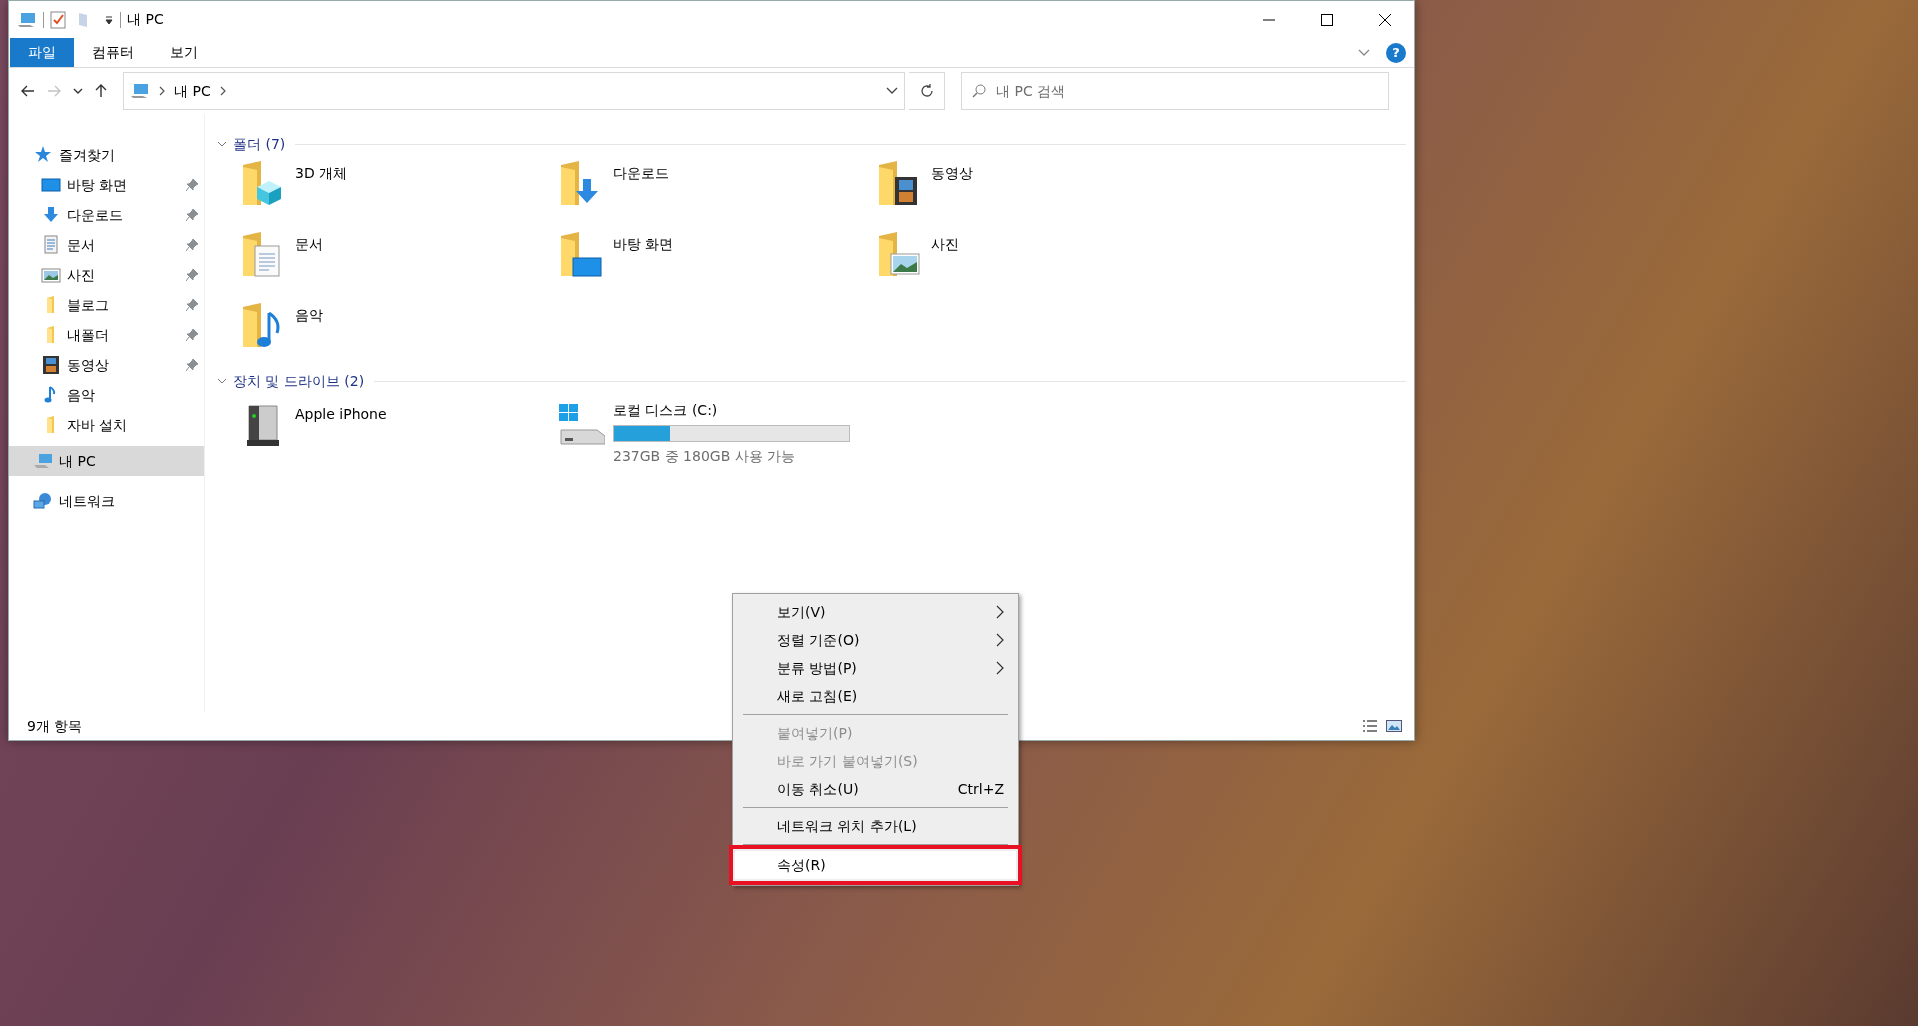  What do you see at coordinates (106, 425) in the screenshot?
I see `sidebar-item: 자바 설치` at bounding box center [106, 425].